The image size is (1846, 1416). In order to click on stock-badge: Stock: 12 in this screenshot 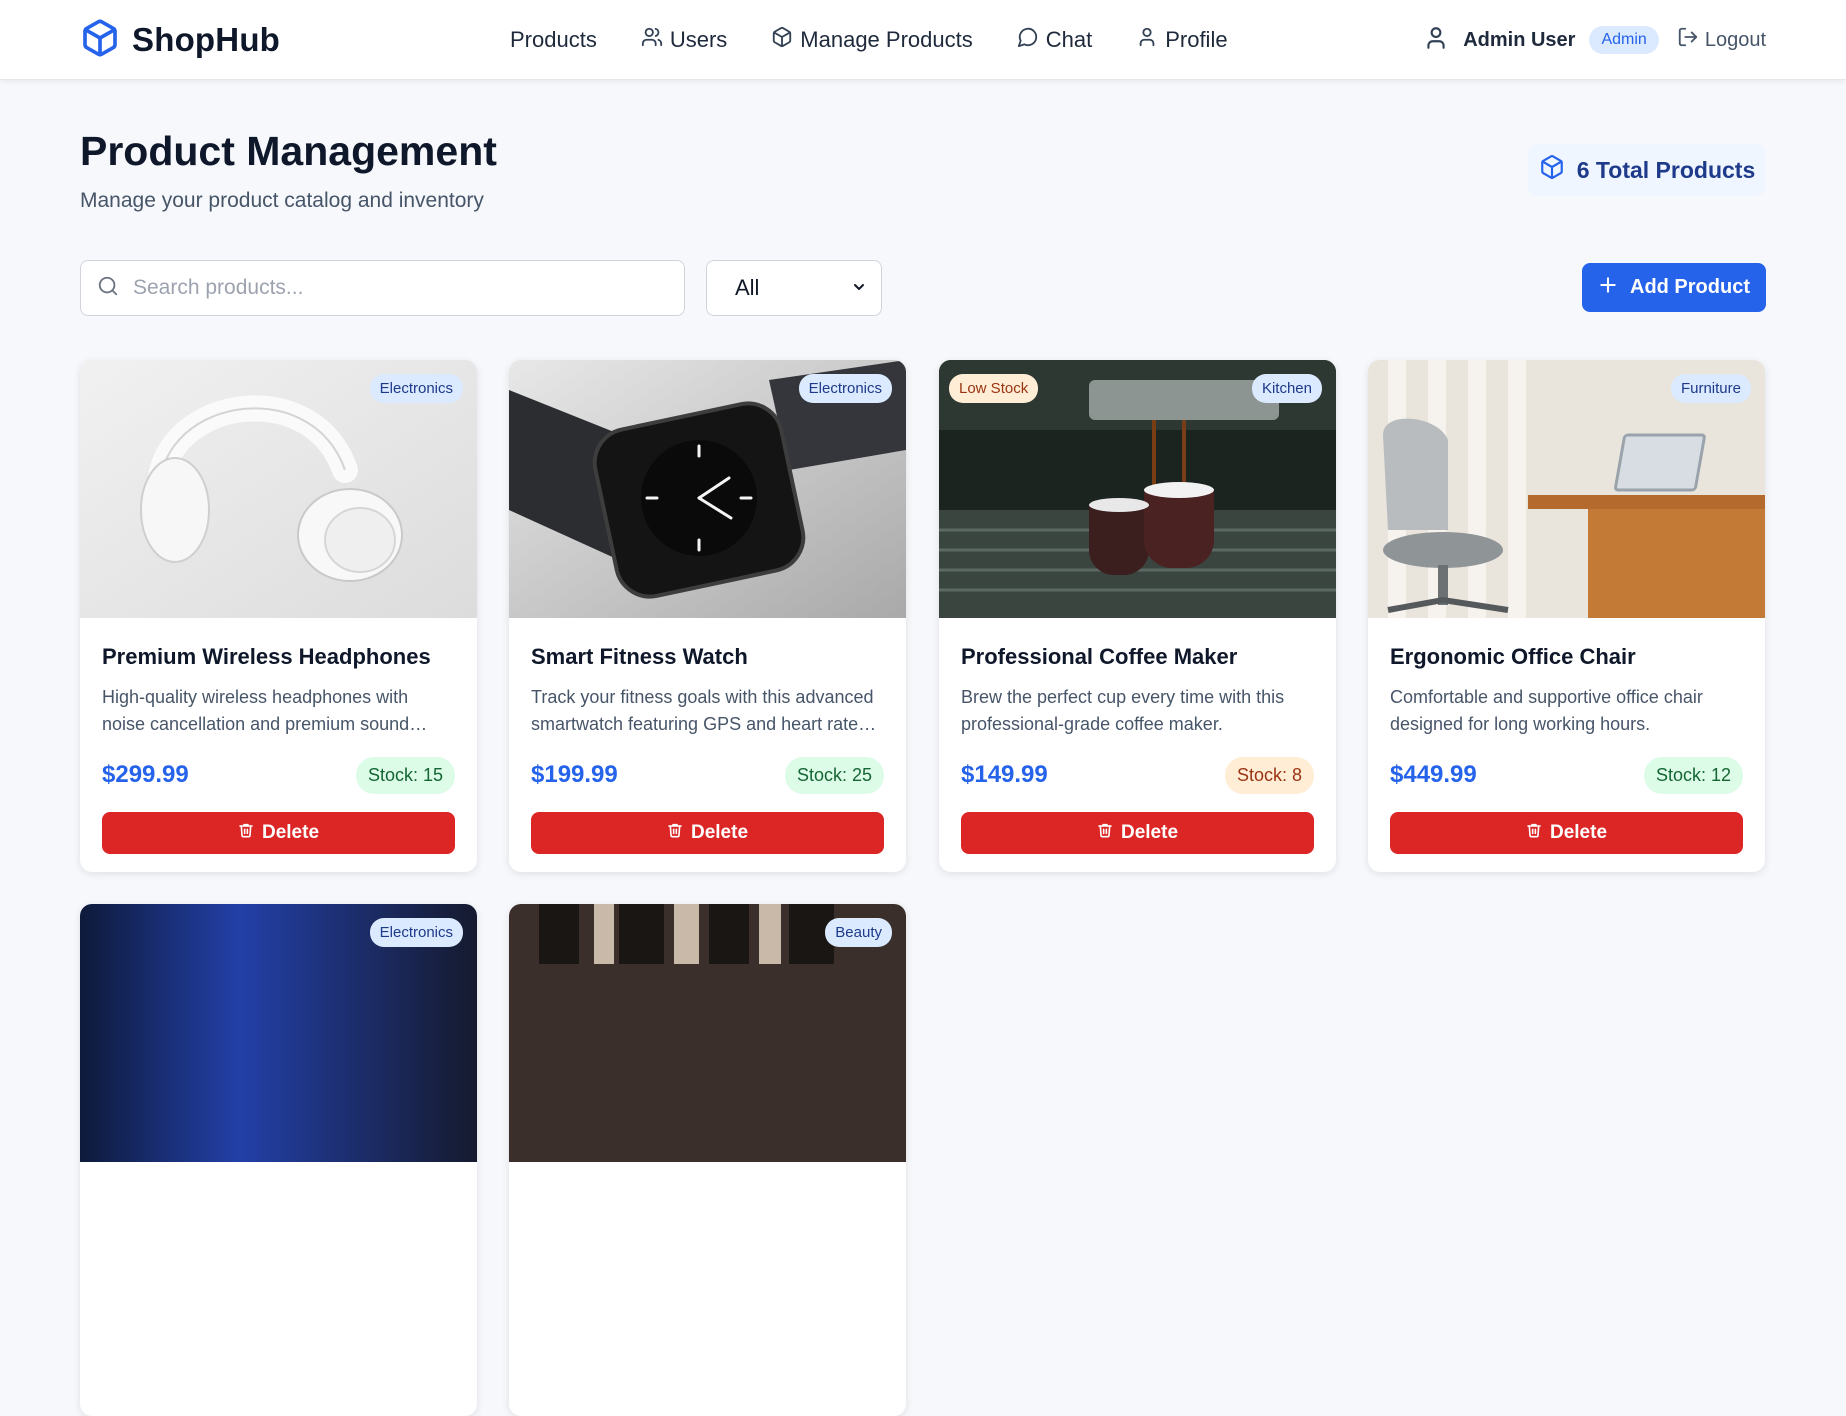, I will do `click(1693, 775)`.